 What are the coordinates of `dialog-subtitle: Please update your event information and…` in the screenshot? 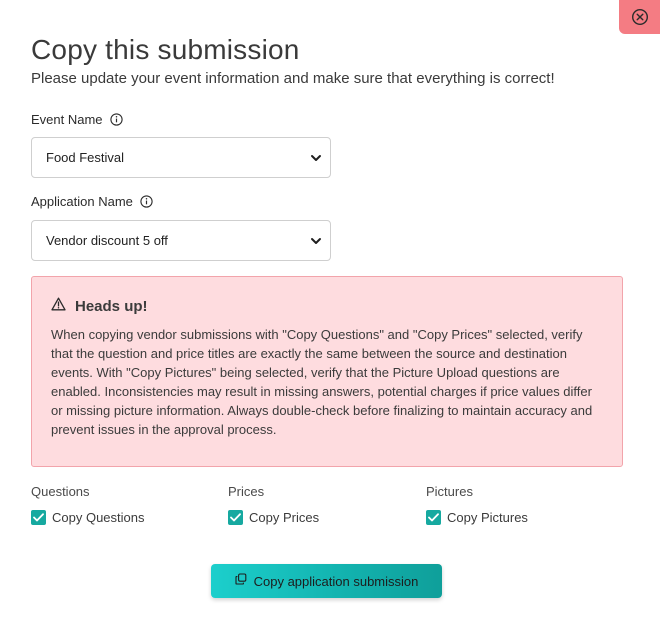 It's located at (293, 78).